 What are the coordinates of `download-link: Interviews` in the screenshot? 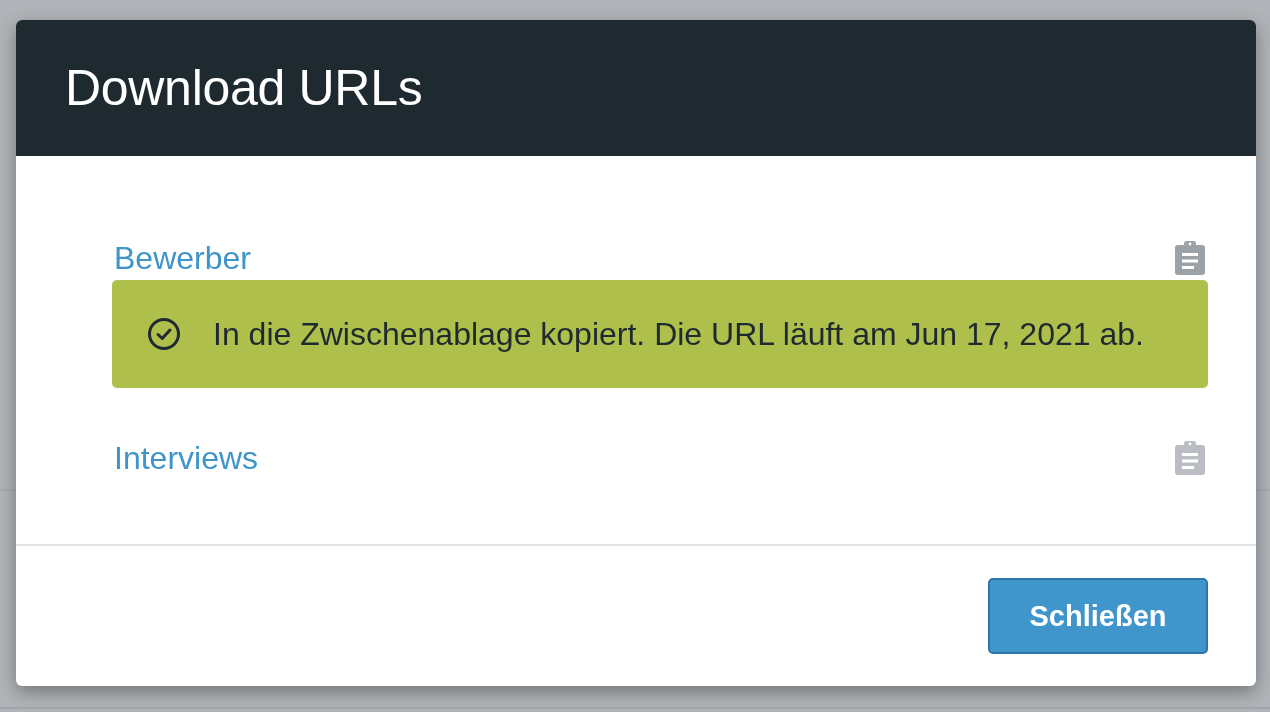 It's located at (185, 458).